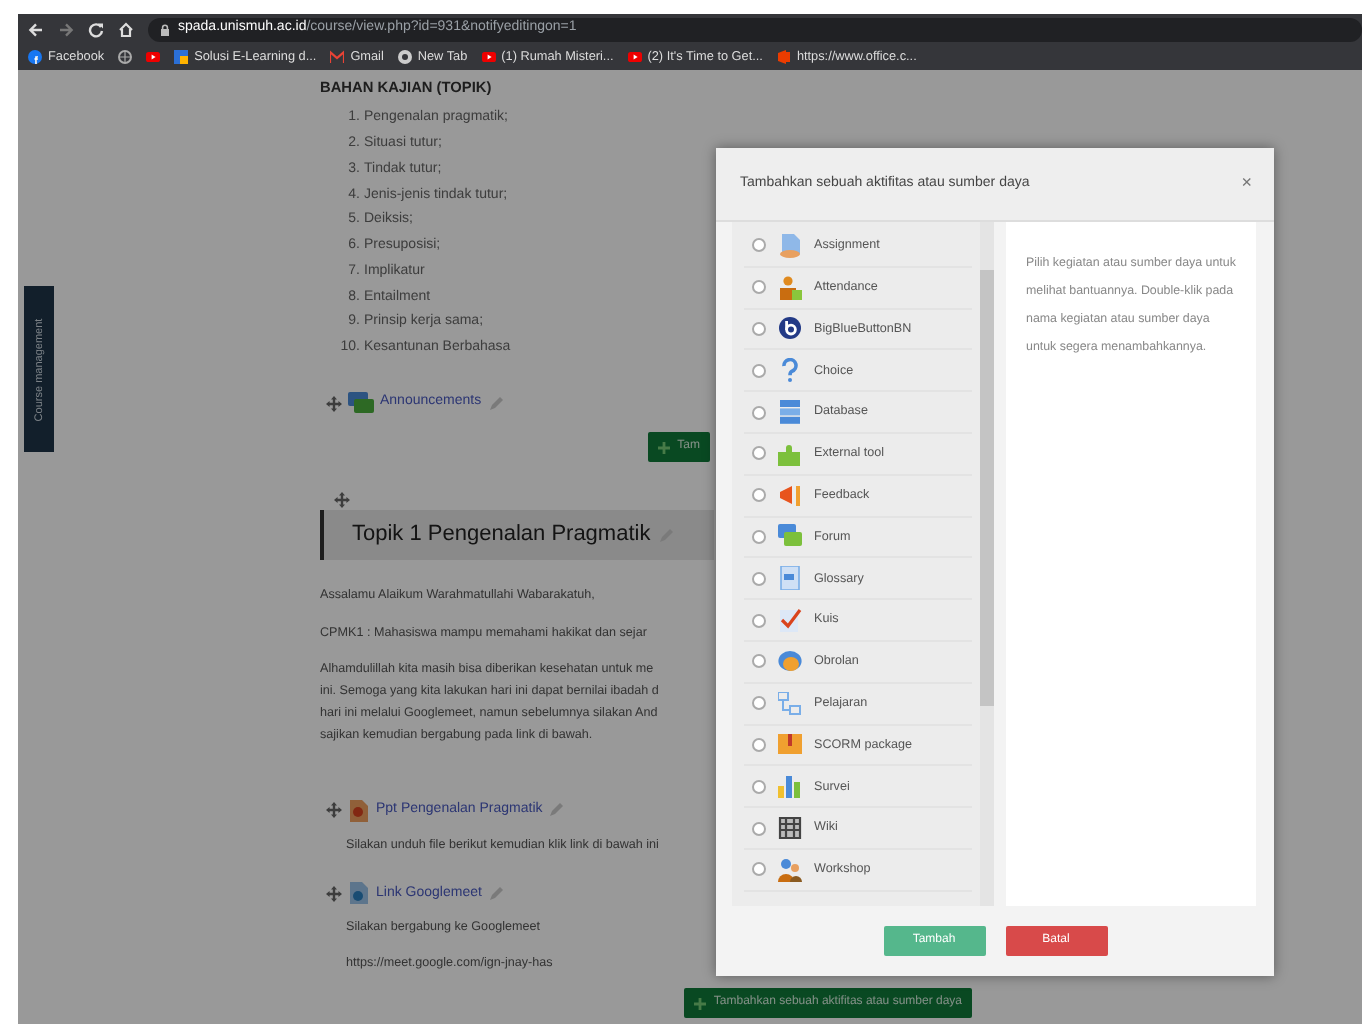 The width and height of the screenshot is (1362, 1024). What do you see at coordinates (66, 29) in the screenshot?
I see `forward-icon` at bounding box center [66, 29].